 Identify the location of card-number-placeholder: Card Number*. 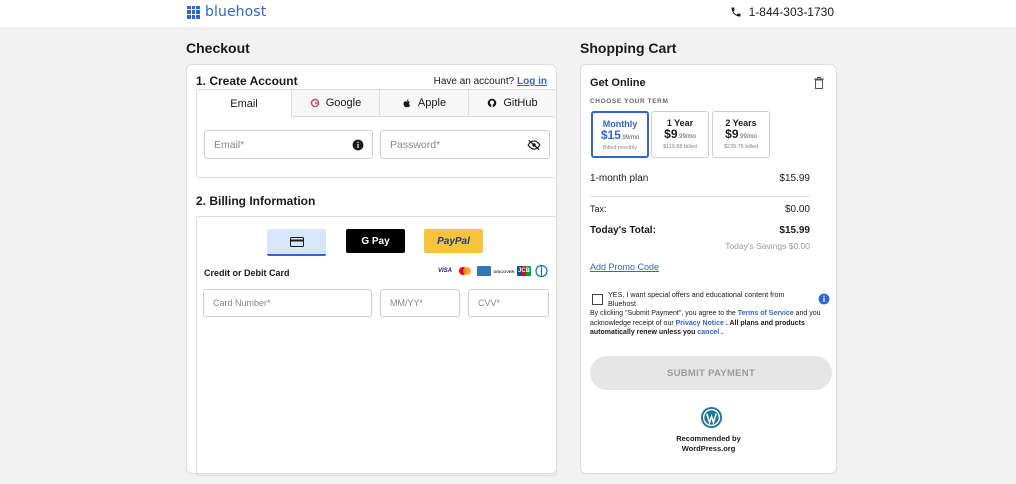
(242, 303).